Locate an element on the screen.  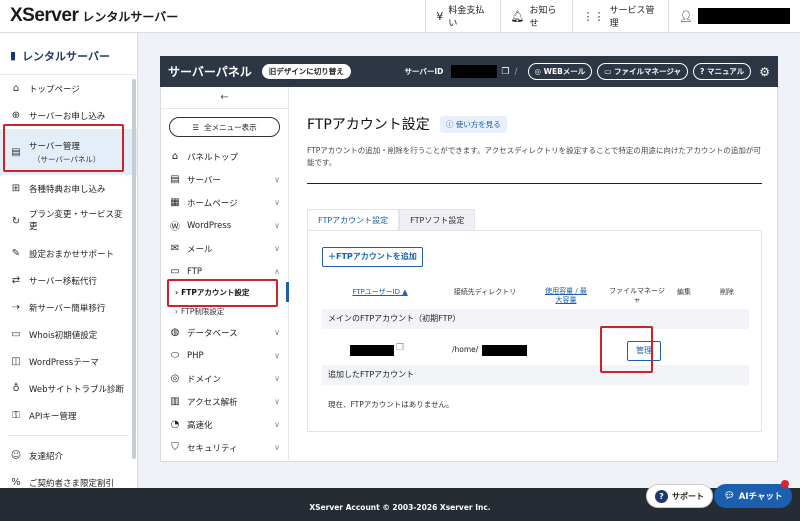
col-ftp-user-id: FTPユーザーID ▲ is located at coordinates (380, 292).